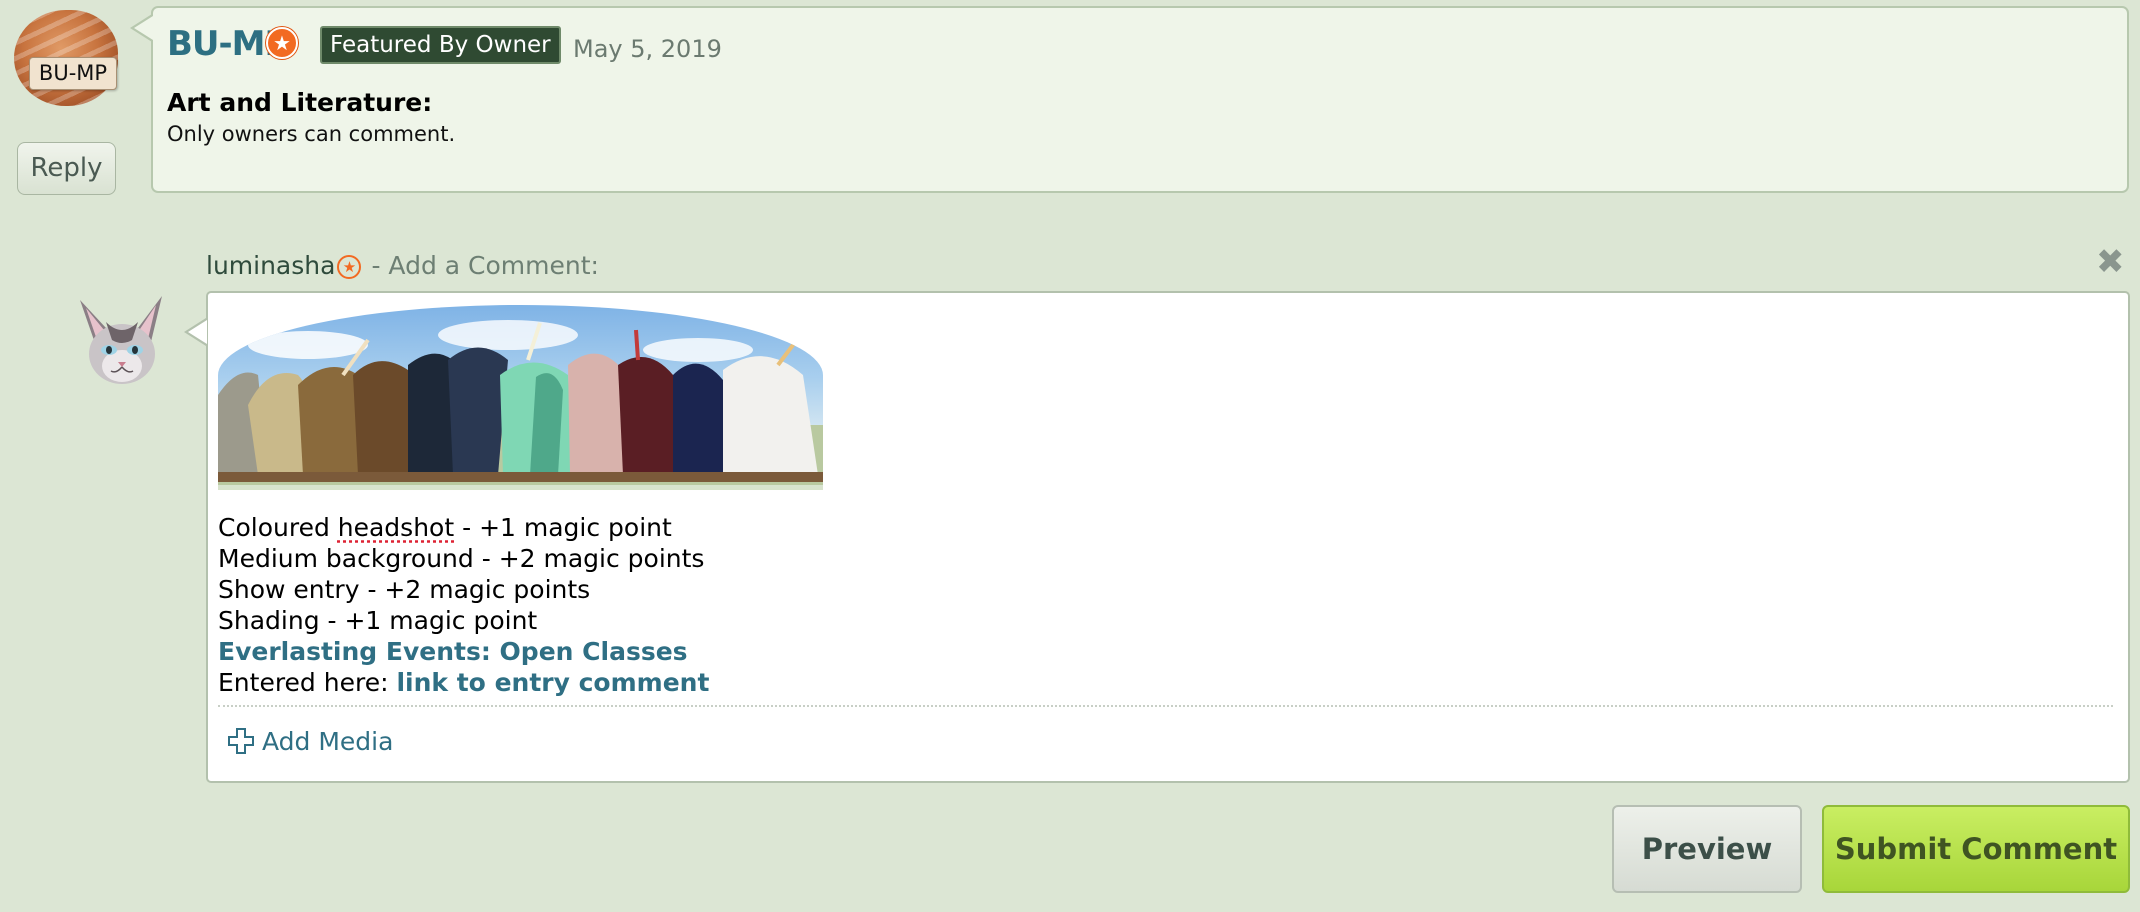 This screenshot has width=2140, height=912. I want to click on reply-header: luminasha ★ - Add a Comment:, so click(402, 266).